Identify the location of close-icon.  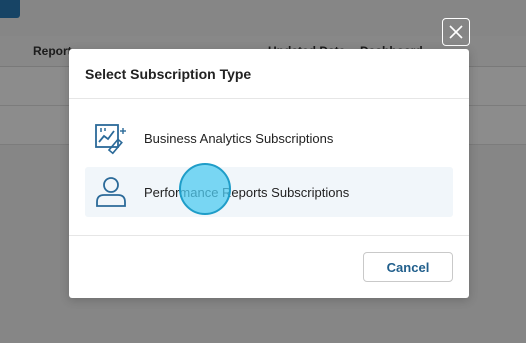
(456, 32).